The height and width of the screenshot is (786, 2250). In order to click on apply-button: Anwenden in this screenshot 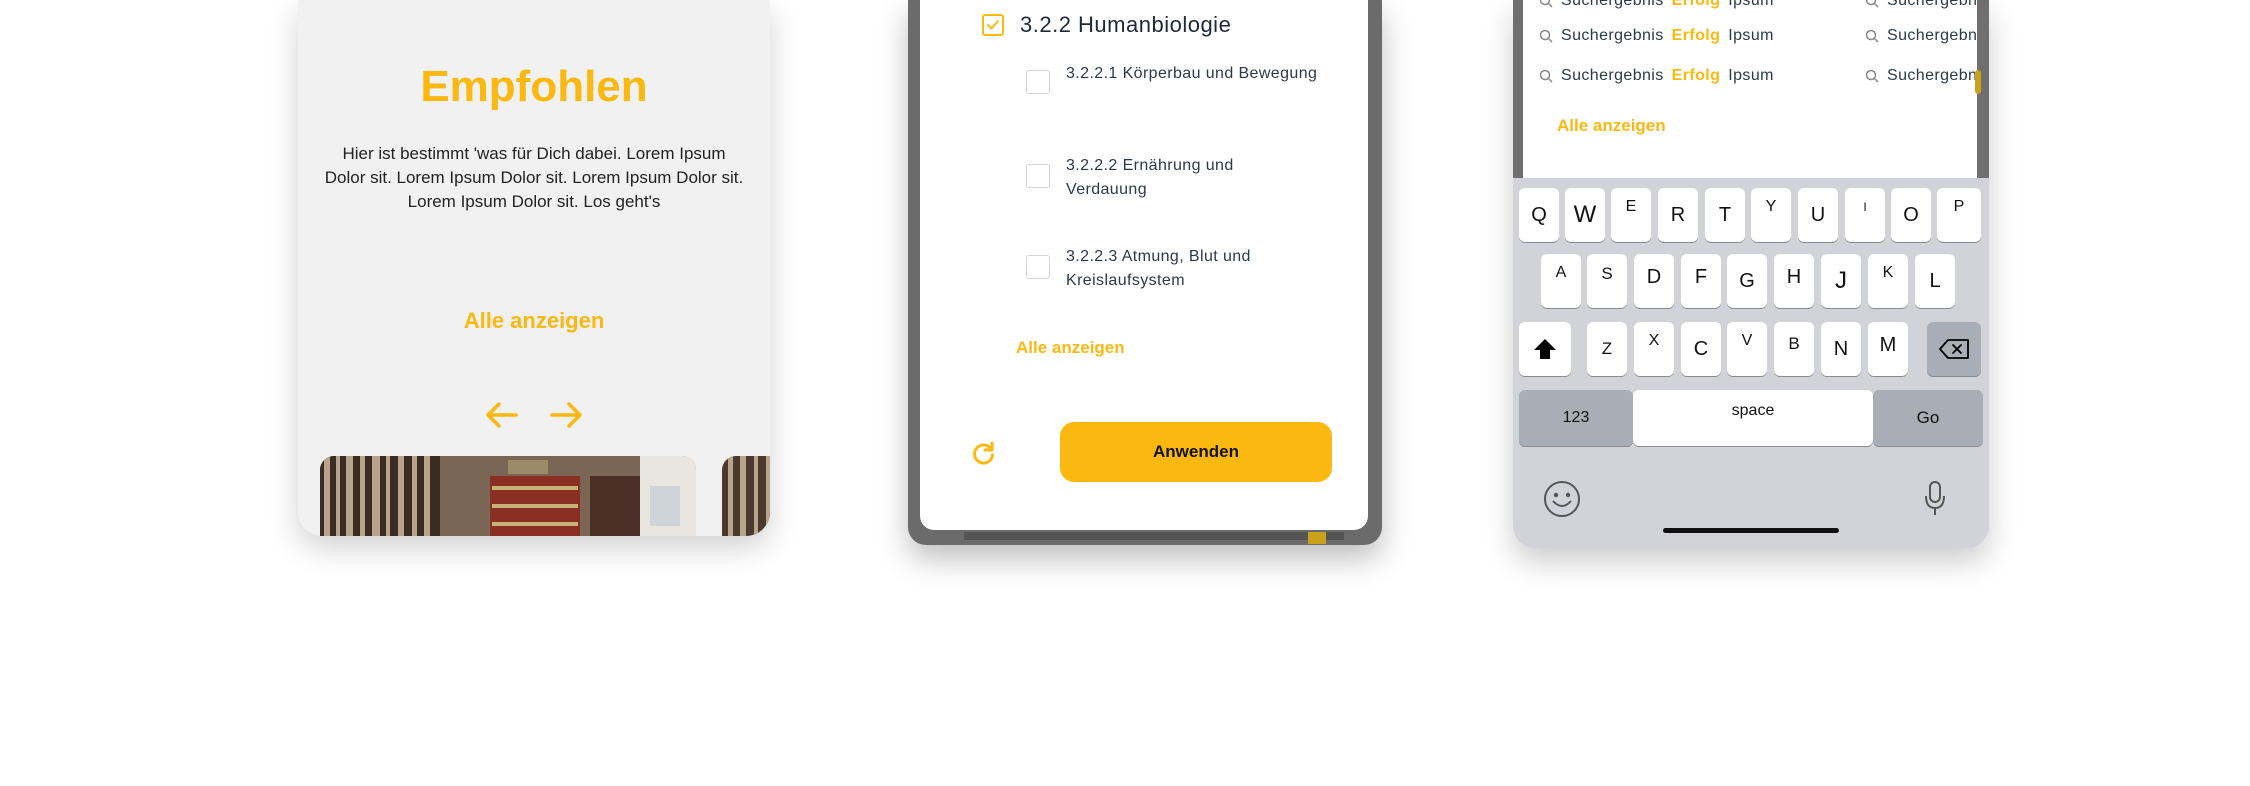, I will do `click(1196, 452)`.